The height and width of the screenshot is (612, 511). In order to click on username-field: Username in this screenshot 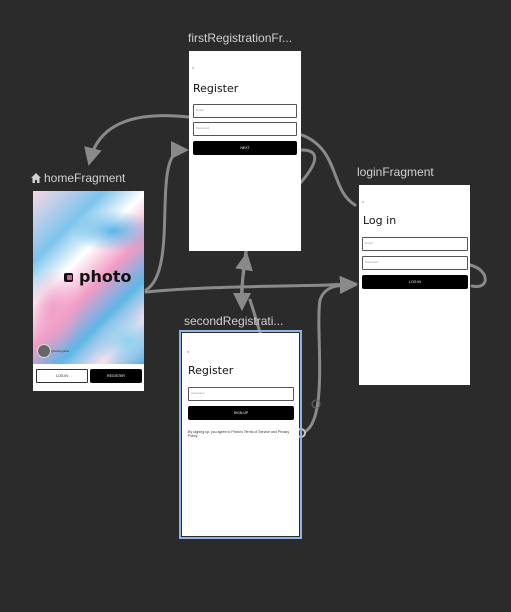, I will do `click(241, 394)`.